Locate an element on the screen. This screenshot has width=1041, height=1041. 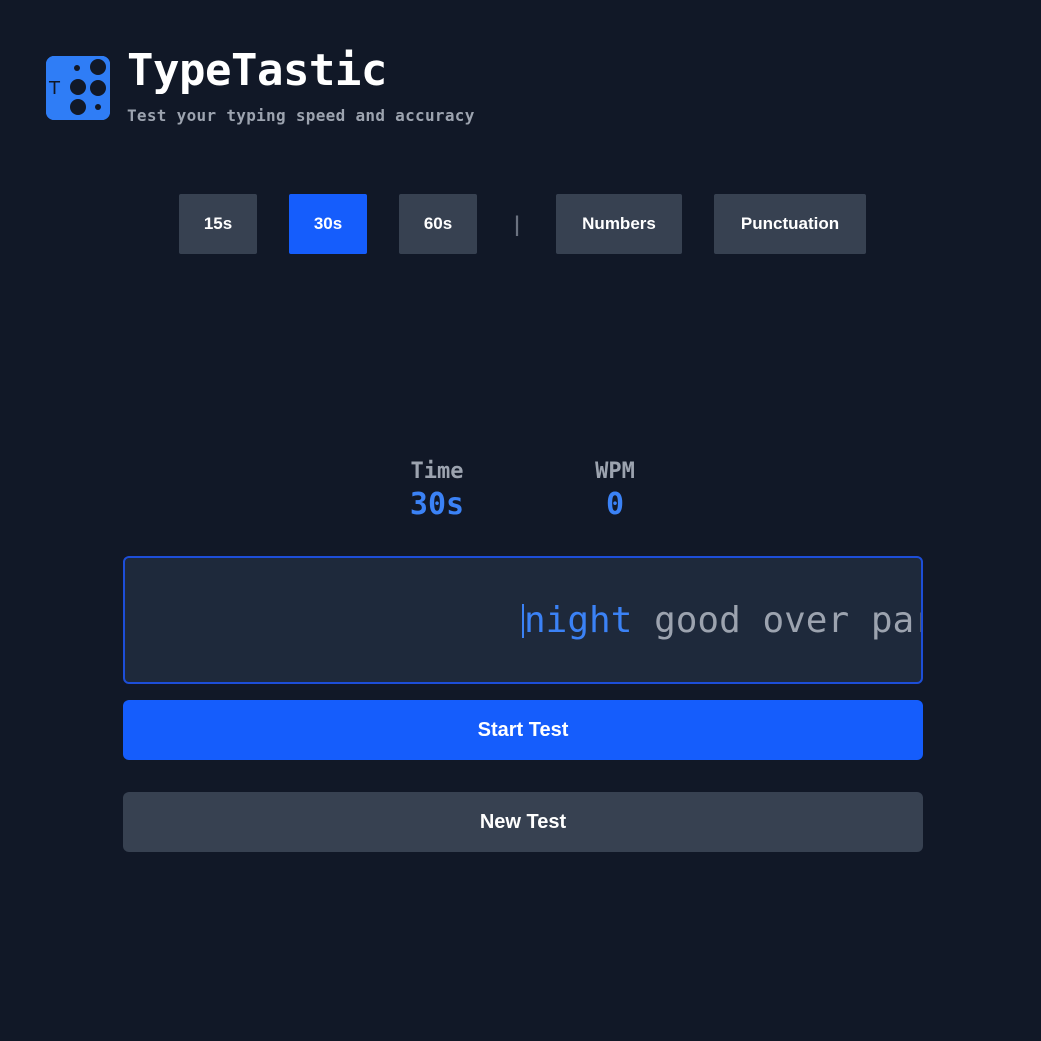
wpm-label: WPM is located at coordinates (615, 471).